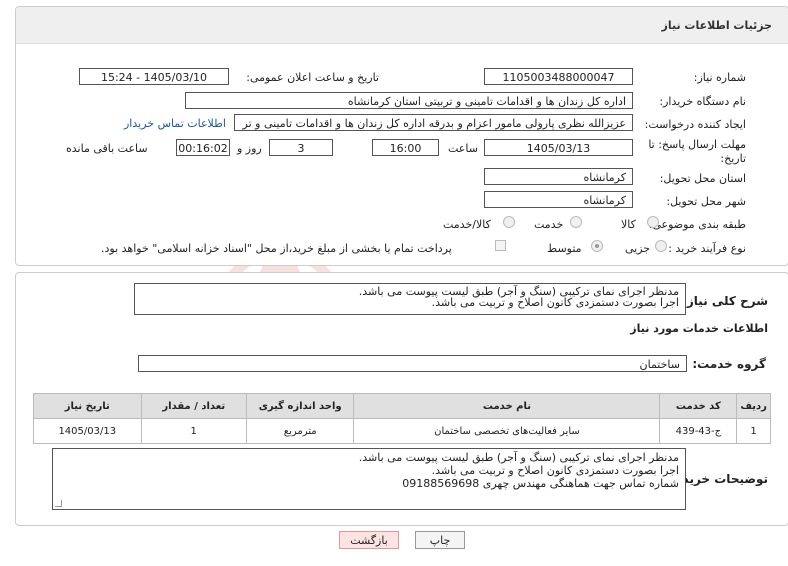  I want to click on col-unit: واحد اندازه گیری, so click(300, 406).